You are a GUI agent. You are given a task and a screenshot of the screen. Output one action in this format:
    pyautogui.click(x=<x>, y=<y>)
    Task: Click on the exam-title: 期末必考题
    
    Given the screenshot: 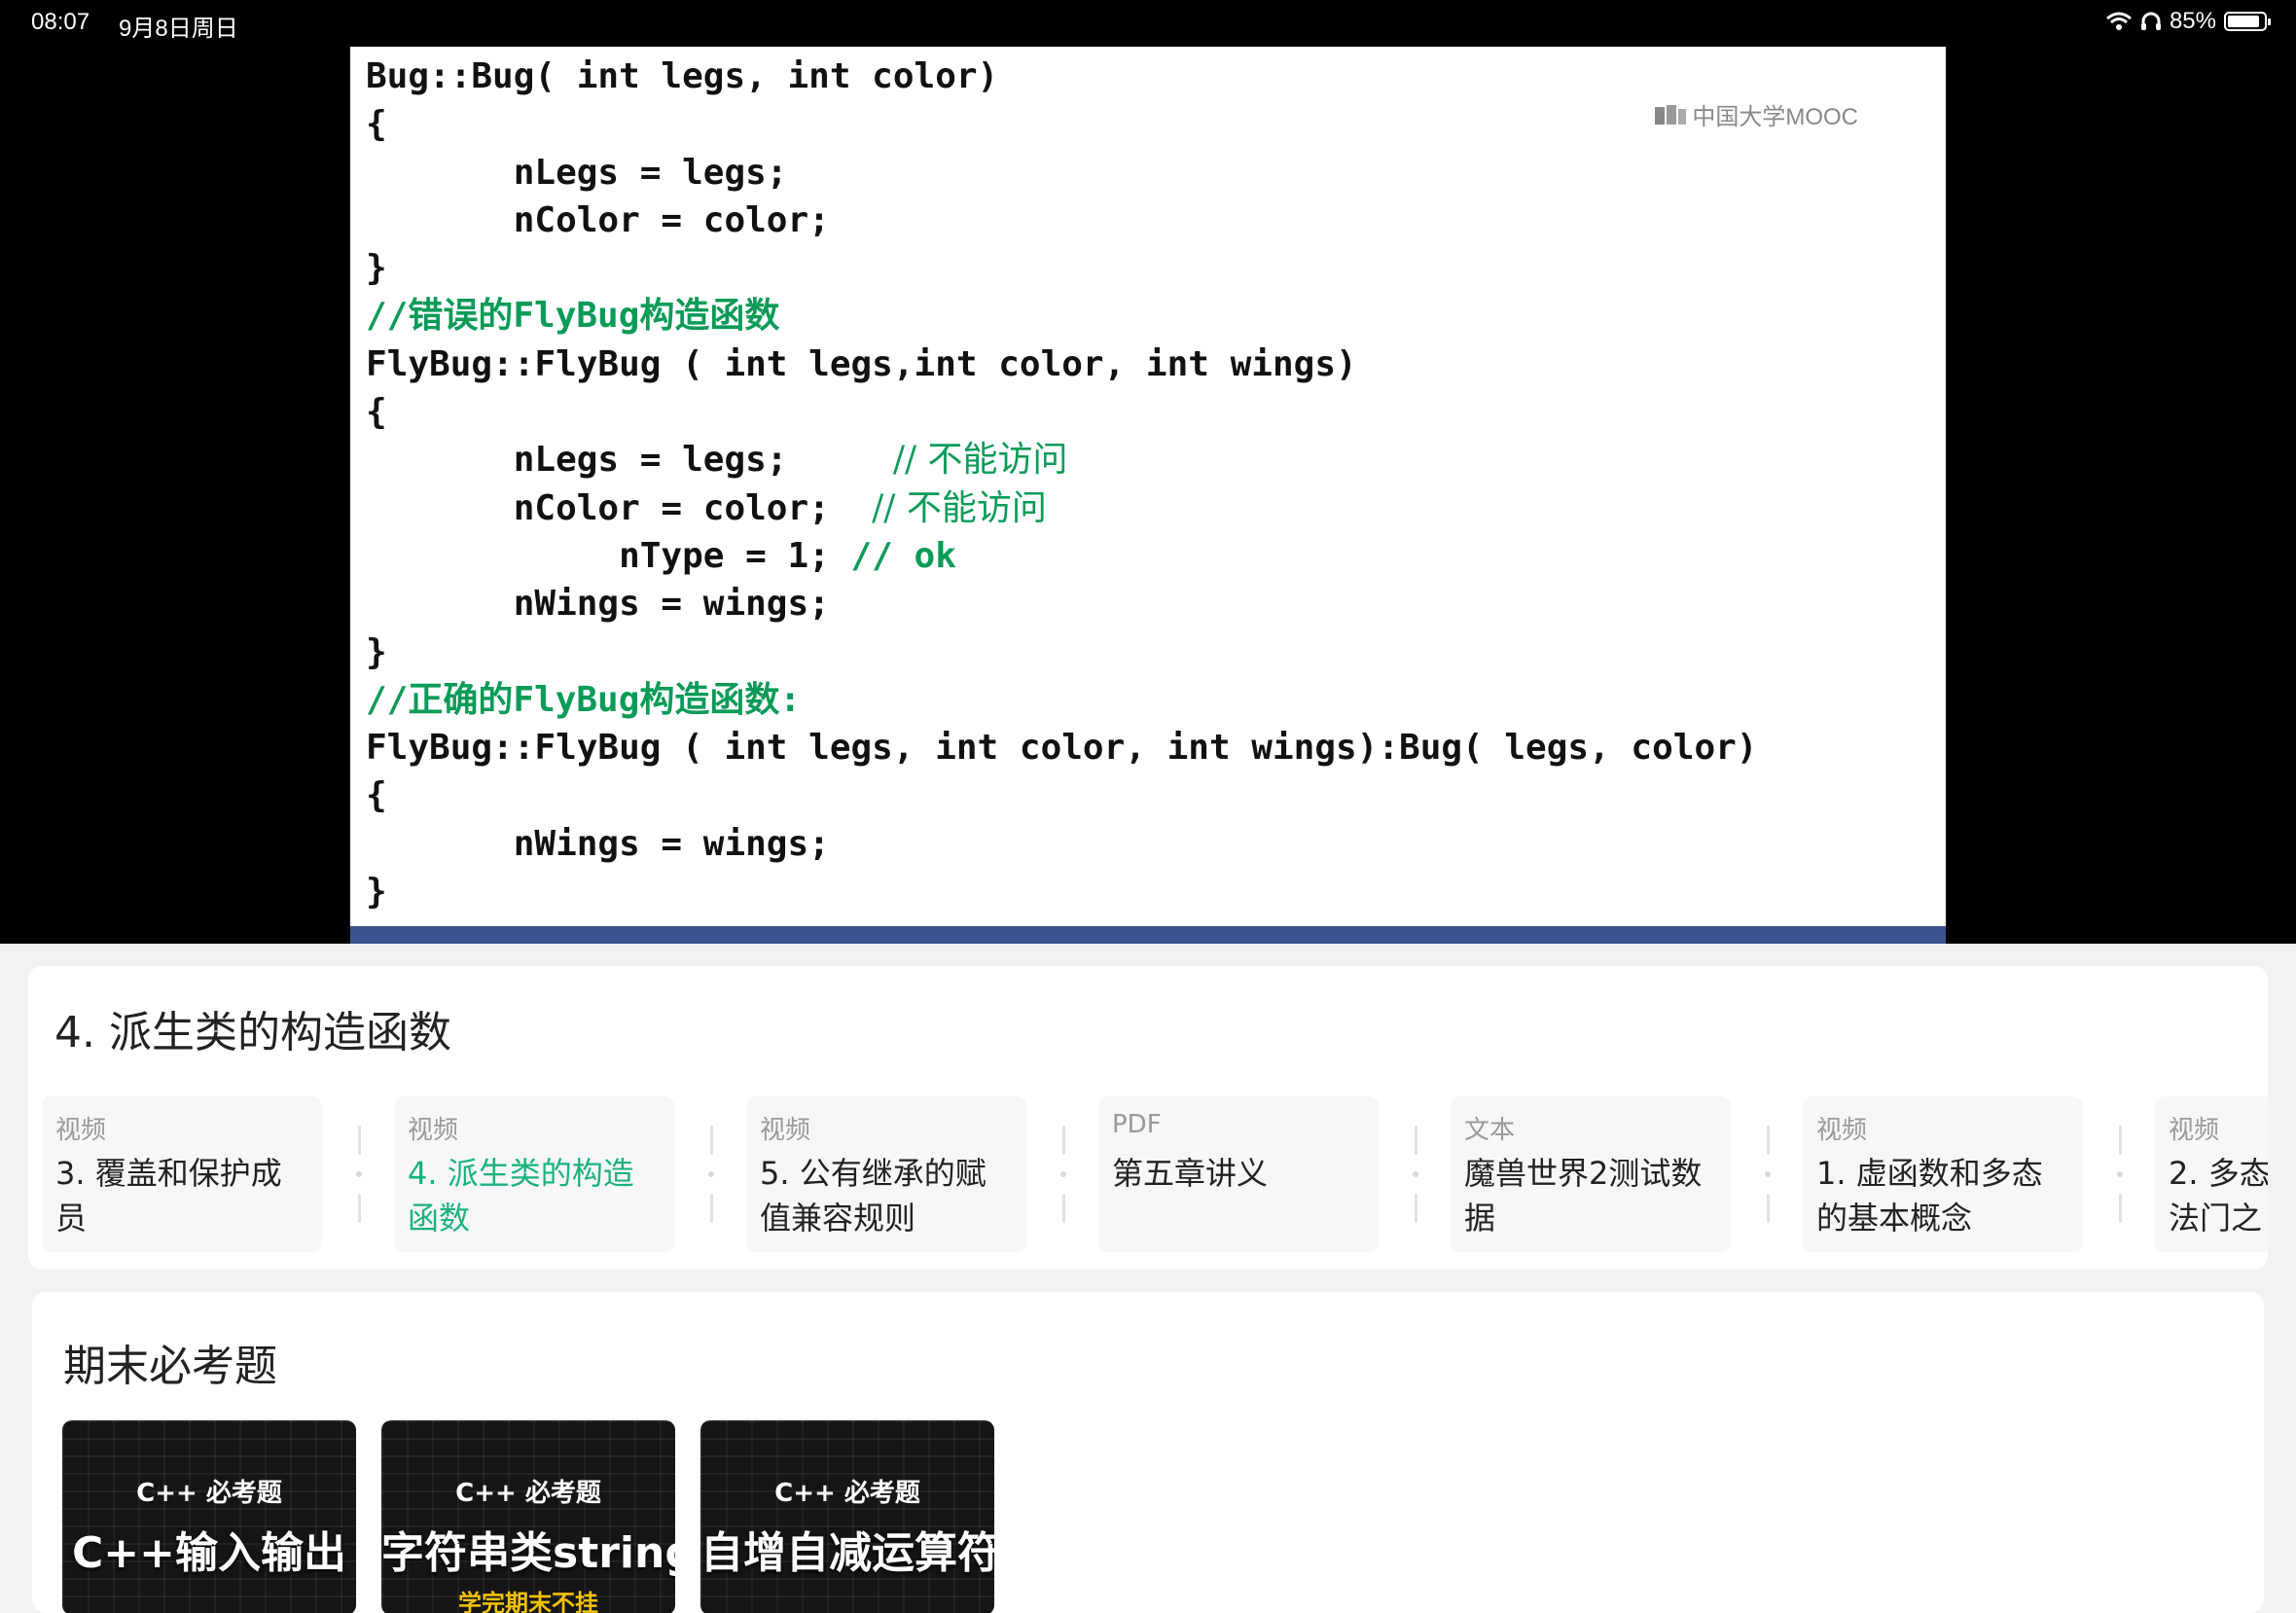 What is the action you would take?
    pyautogui.click(x=170, y=1366)
    